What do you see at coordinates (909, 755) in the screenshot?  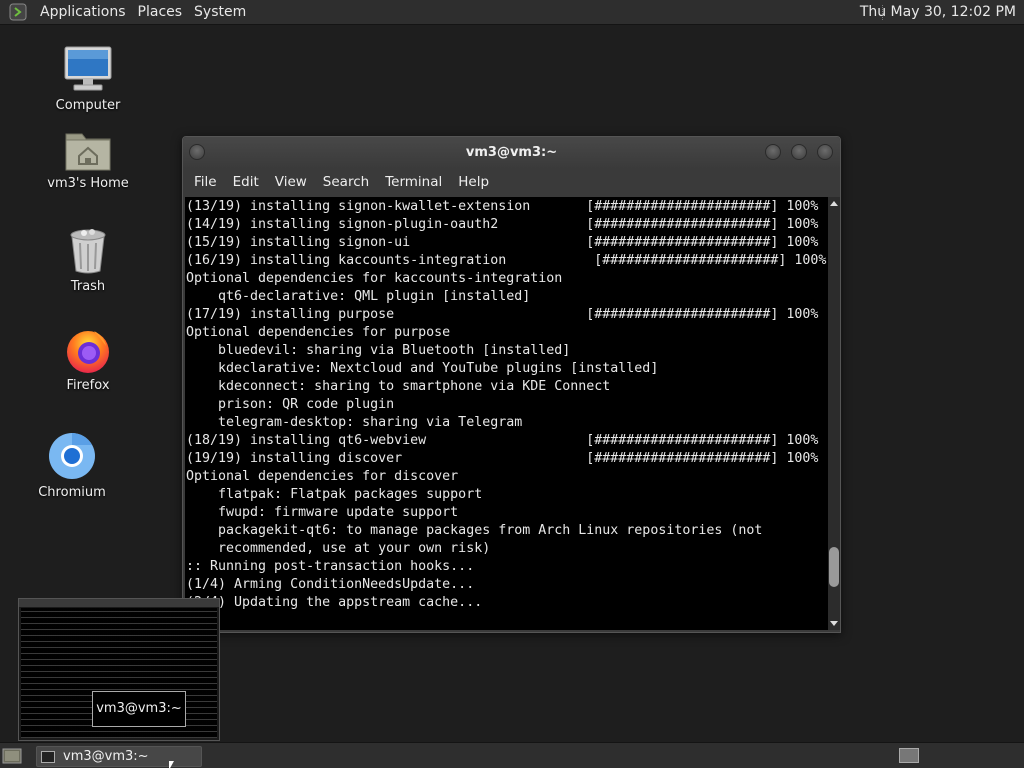 I see `workspace-switcher` at bounding box center [909, 755].